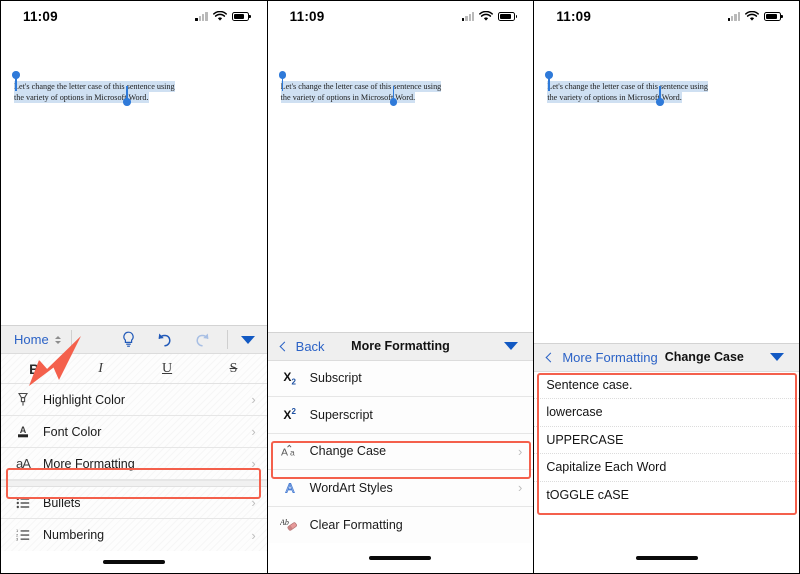 The width and height of the screenshot is (800, 574). I want to click on option-toggle-case: tOGGLE cASE, so click(666, 496).